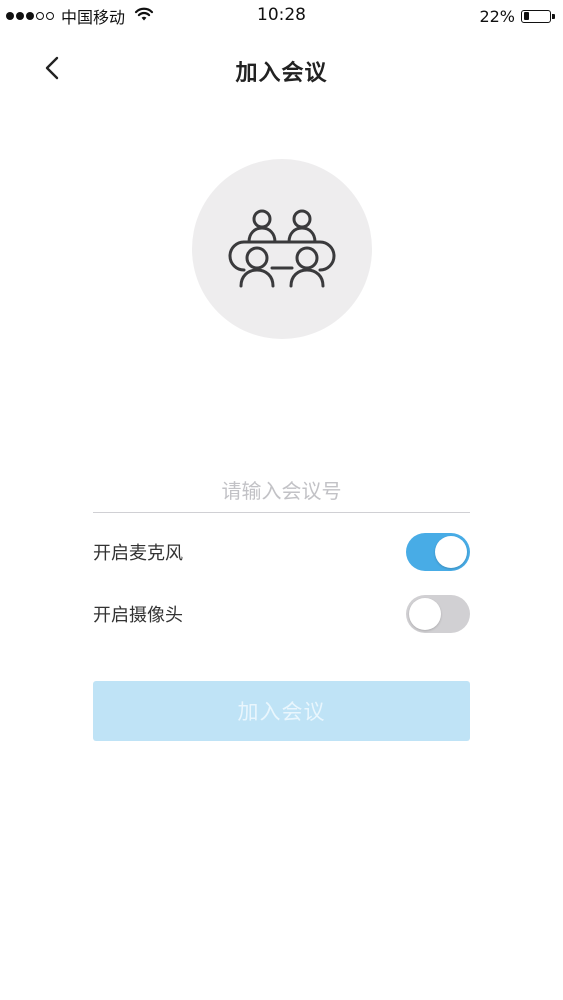 This screenshot has width=563, height=1000. Describe the element at coordinates (526, 16) in the screenshot. I see `battery-level` at that location.